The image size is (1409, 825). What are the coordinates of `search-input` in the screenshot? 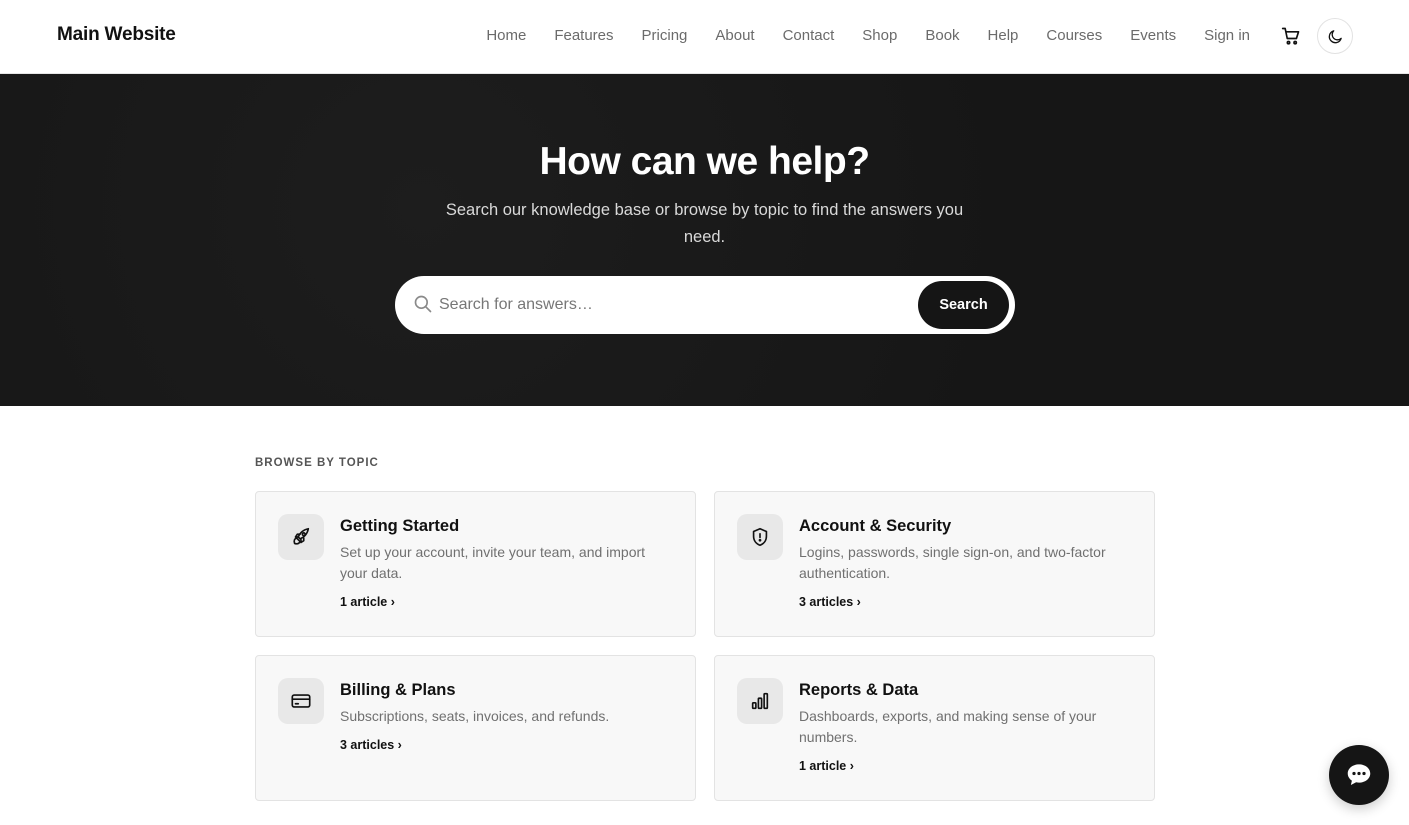 It's located at (669, 305).